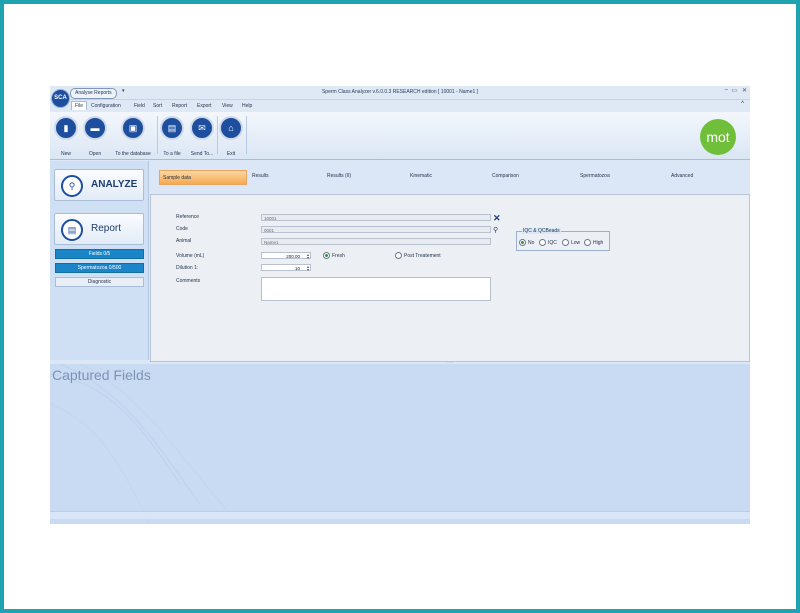  What do you see at coordinates (114, 184) in the screenshot?
I see `analyze-label: ANALYZE` at bounding box center [114, 184].